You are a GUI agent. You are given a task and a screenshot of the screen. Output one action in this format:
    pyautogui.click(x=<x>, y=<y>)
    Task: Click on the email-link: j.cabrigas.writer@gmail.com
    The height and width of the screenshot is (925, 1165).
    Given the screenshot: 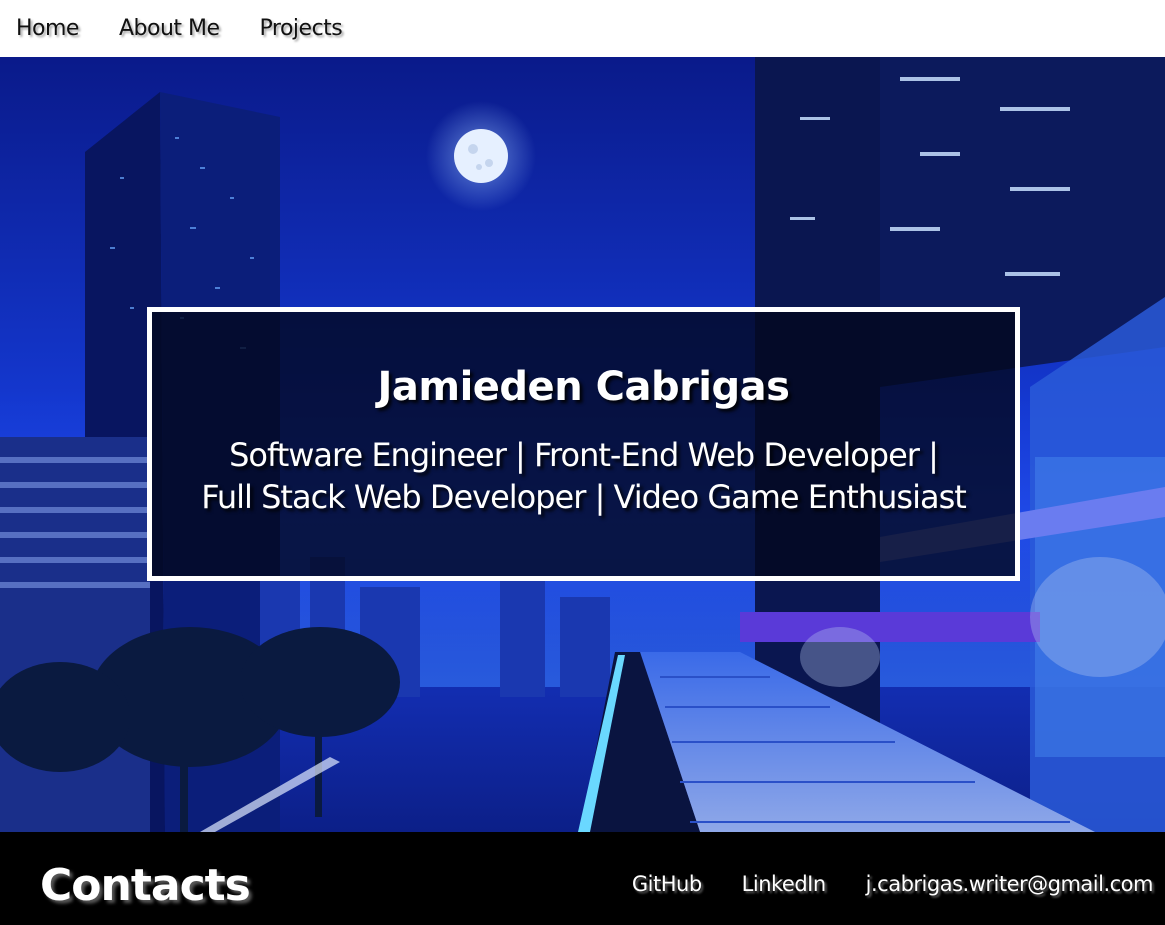 What is the action you would take?
    pyautogui.click(x=1010, y=884)
    